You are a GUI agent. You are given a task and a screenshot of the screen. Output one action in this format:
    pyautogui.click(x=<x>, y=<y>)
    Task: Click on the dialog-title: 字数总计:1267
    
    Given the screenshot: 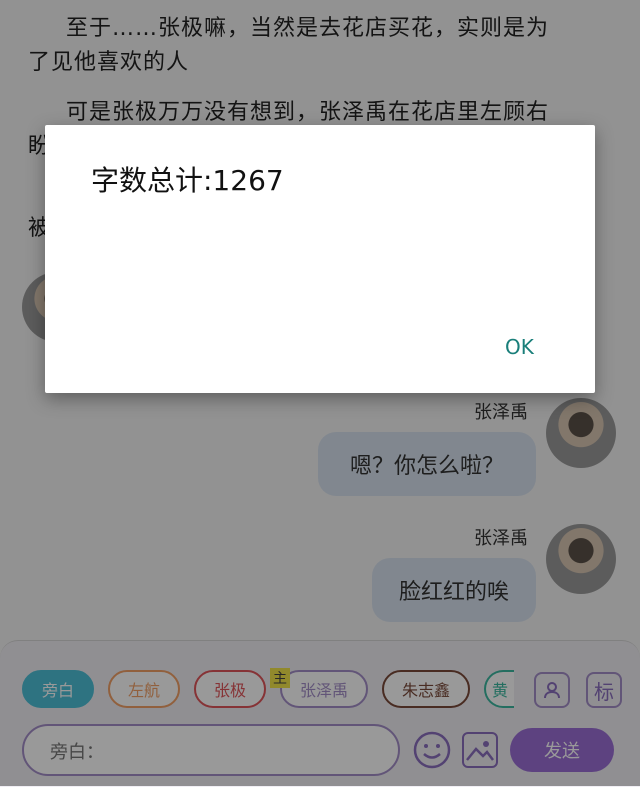 What is the action you would take?
    pyautogui.click(x=187, y=180)
    